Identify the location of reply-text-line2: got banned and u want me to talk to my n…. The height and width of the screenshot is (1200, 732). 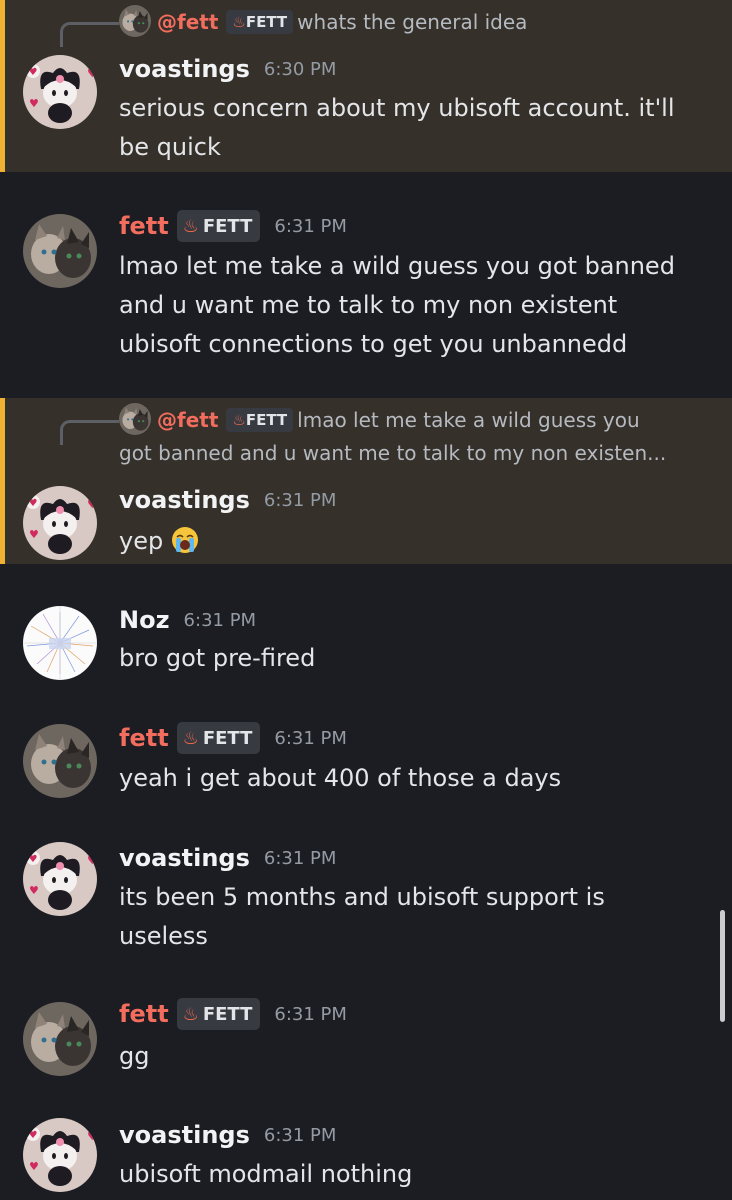
(393, 453).